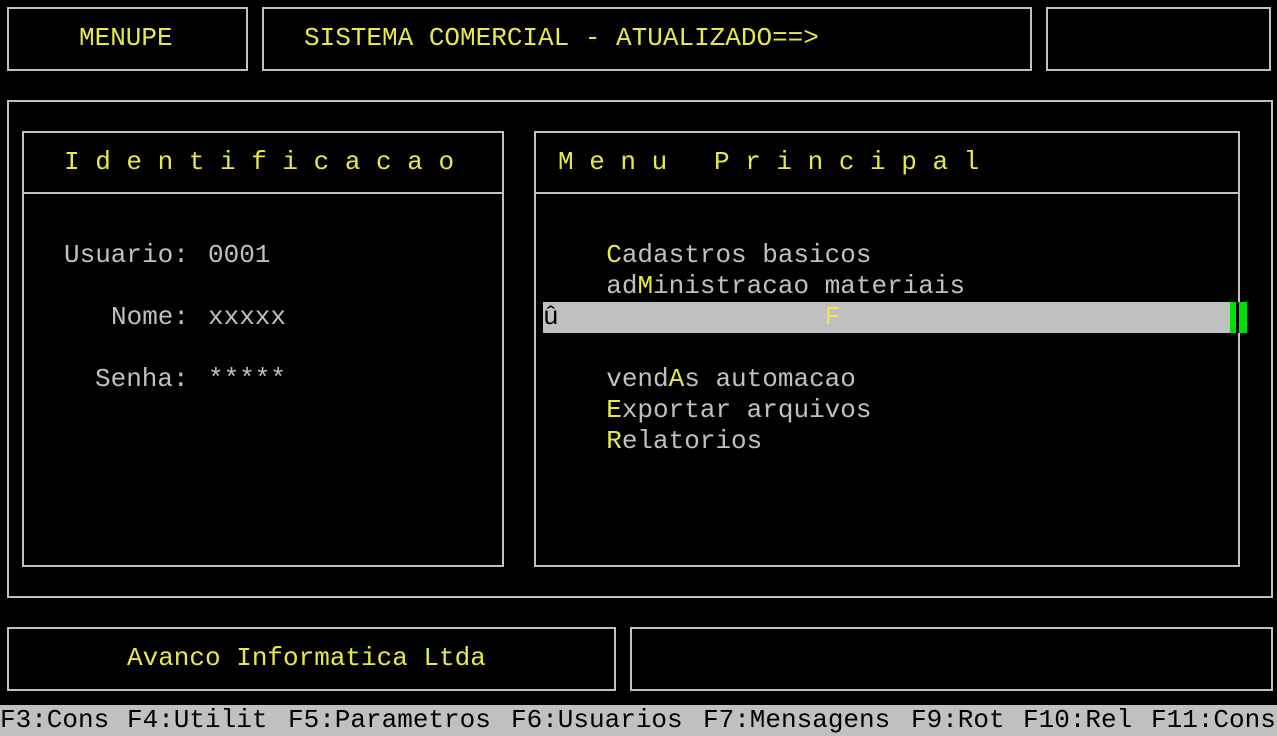  Describe the element at coordinates (614, 441) in the screenshot. I see `menu-item-hotkey: R` at that location.